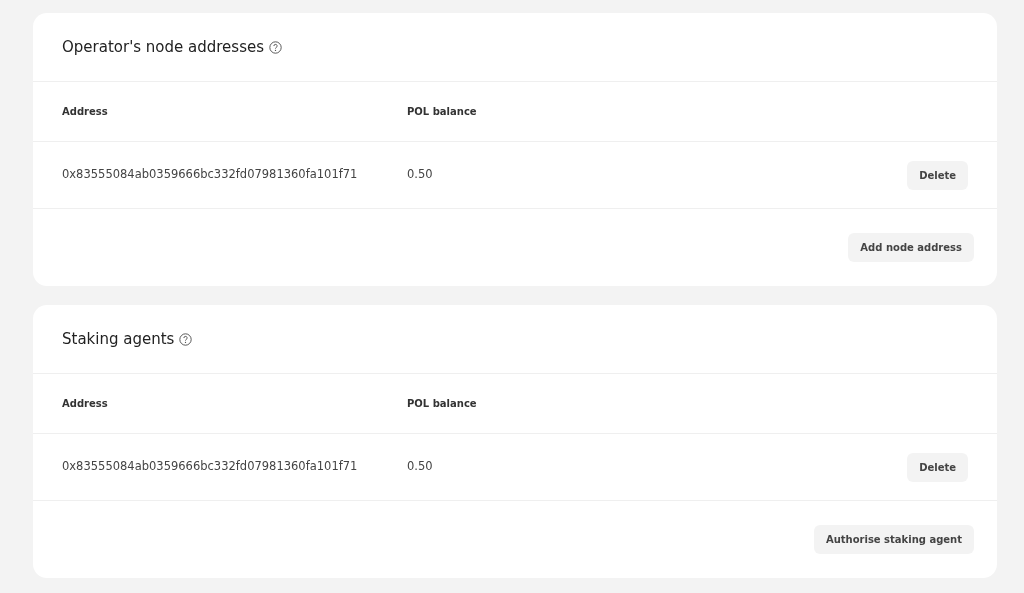 The width and height of the screenshot is (1024, 593). What do you see at coordinates (163, 47) in the screenshot?
I see `section-title: Operator's node addresses` at bounding box center [163, 47].